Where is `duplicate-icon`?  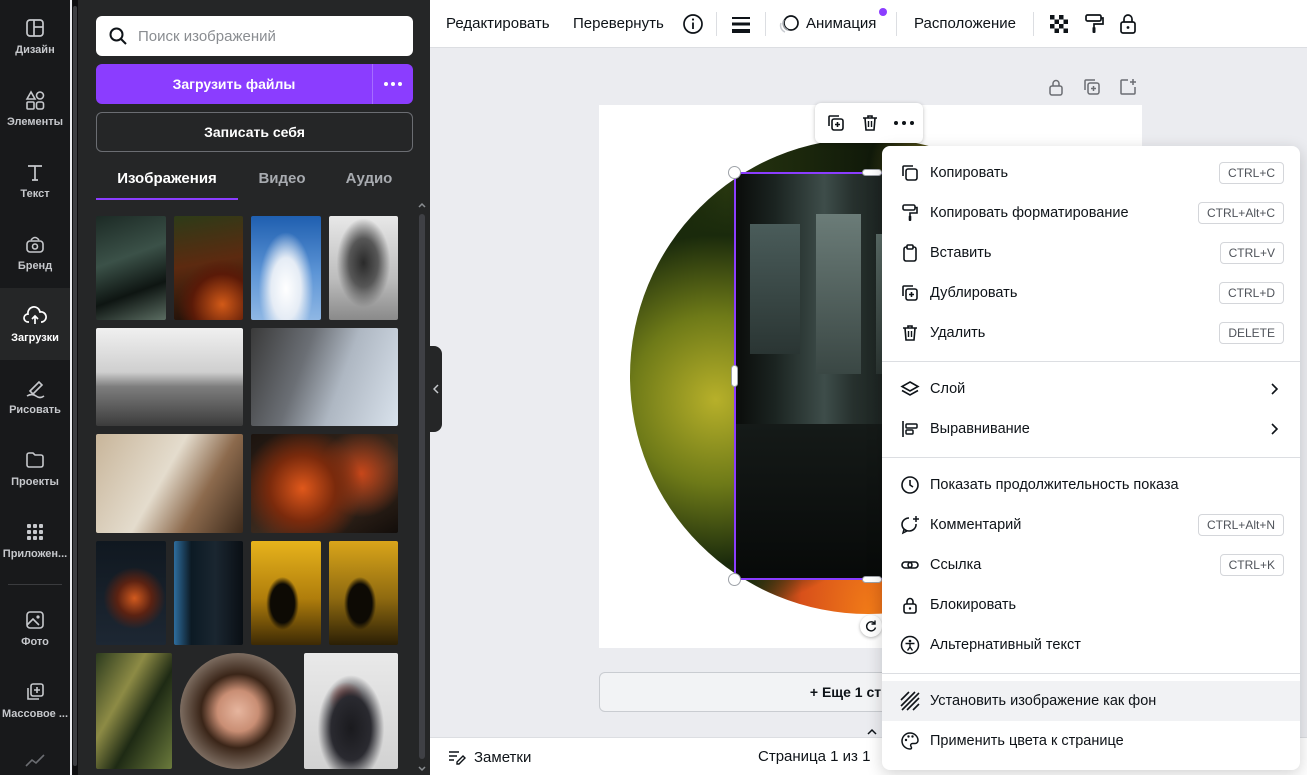 duplicate-icon is located at coordinates (836, 123).